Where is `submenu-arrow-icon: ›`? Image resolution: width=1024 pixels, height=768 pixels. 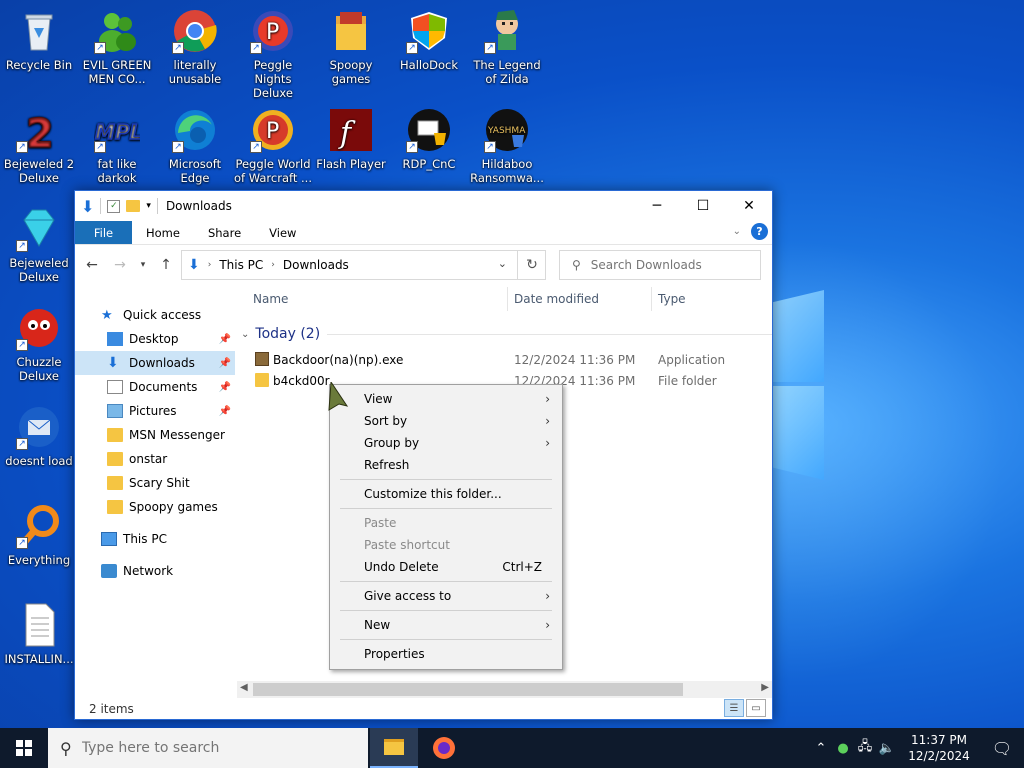
submenu-arrow-icon: › is located at coordinates (547, 443).